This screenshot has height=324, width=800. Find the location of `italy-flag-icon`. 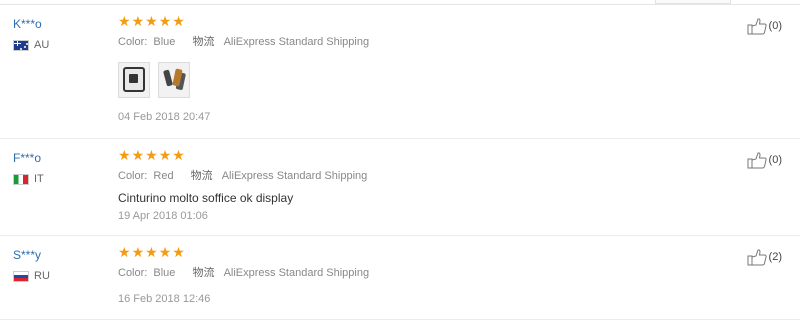

italy-flag-icon is located at coordinates (21, 179).